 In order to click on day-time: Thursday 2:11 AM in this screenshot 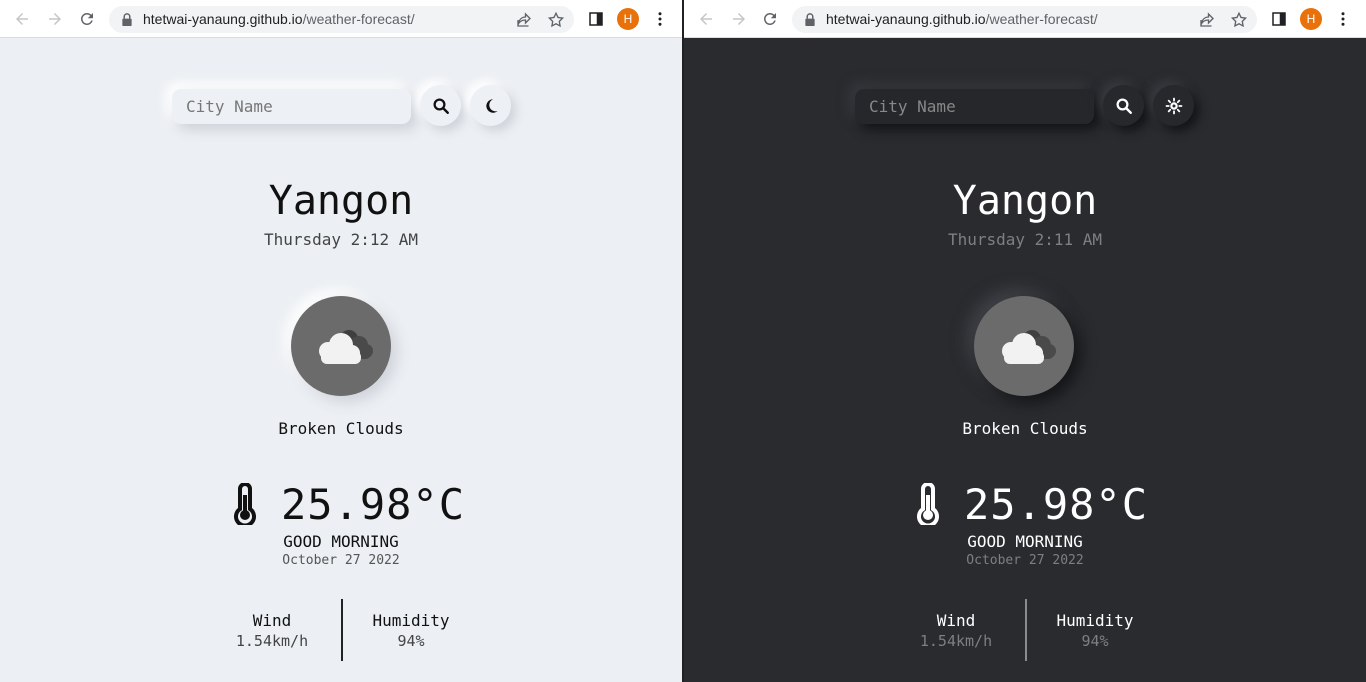, I will do `click(1025, 239)`.